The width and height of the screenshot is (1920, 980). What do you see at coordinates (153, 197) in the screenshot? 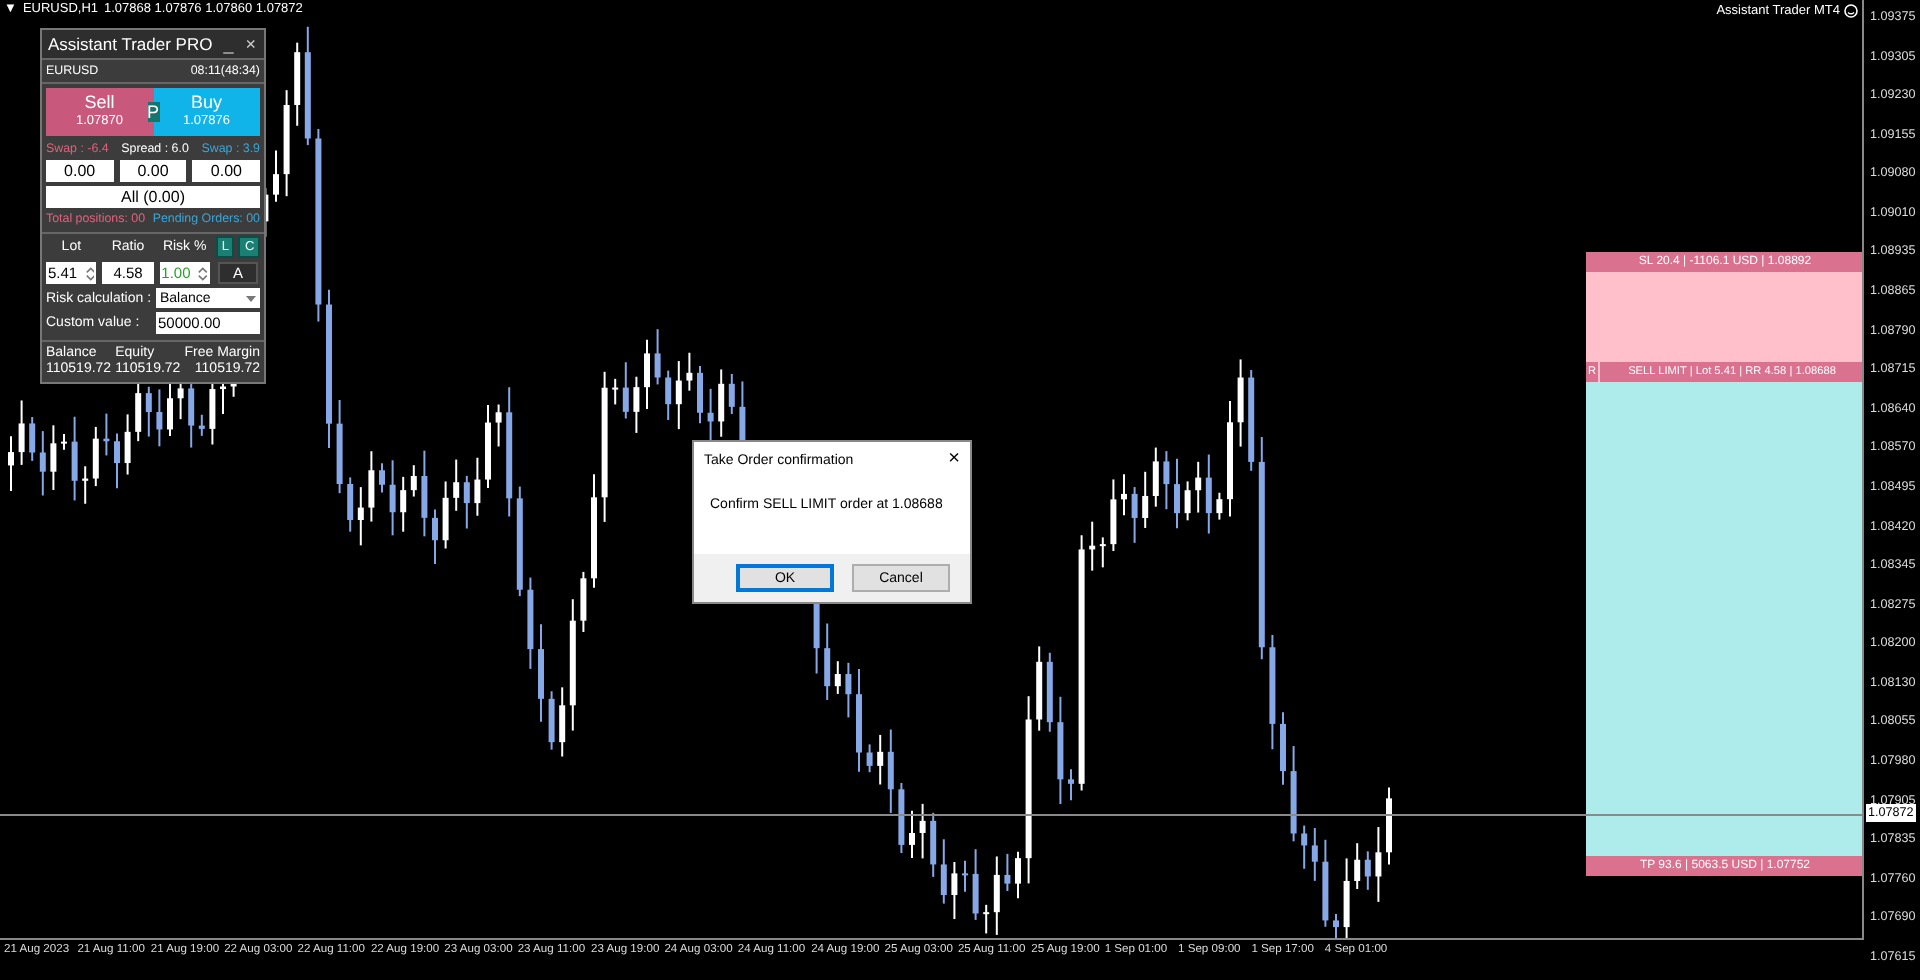
I see `close-all-button: All (0.00)` at bounding box center [153, 197].